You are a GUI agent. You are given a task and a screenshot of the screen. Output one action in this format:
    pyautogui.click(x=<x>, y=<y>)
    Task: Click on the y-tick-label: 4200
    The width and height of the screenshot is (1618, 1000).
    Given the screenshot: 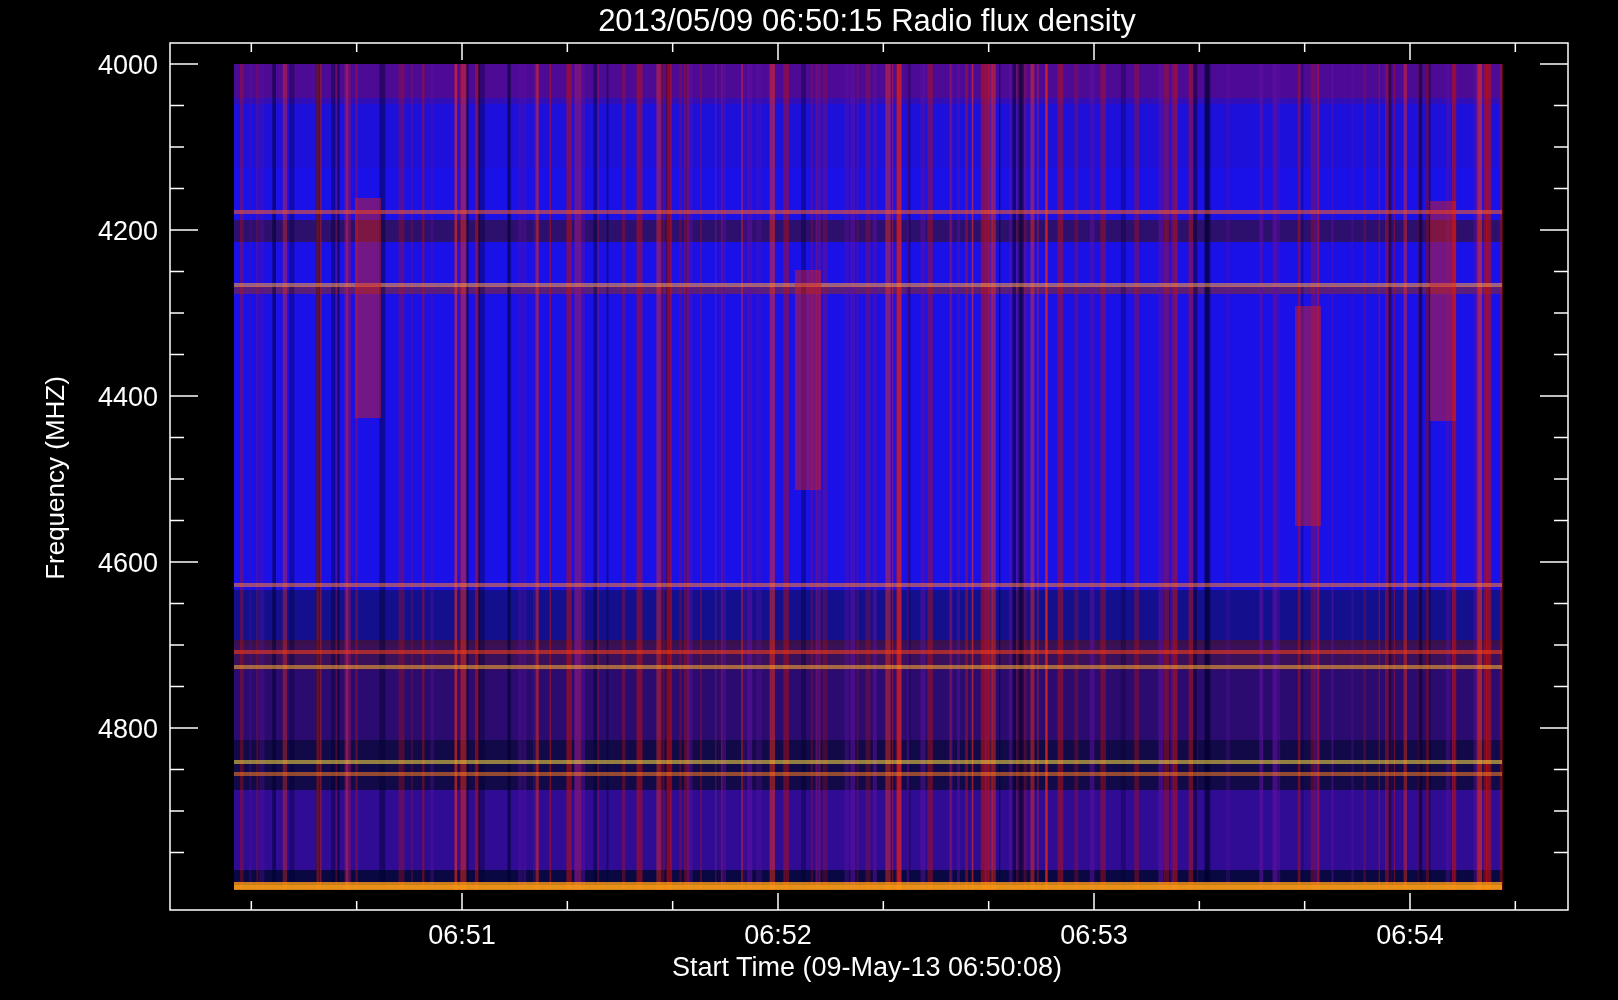 What is the action you would take?
    pyautogui.click(x=127, y=231)
    